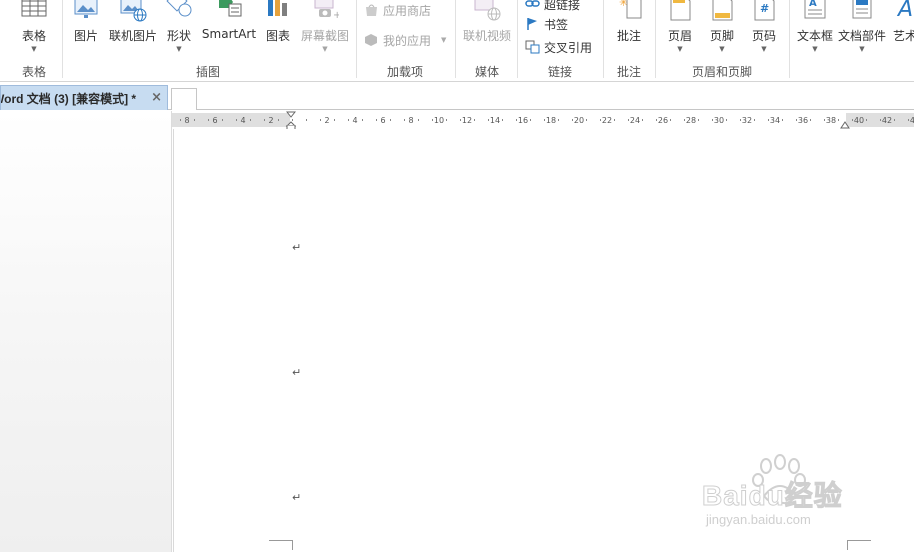 The width and height of the screenshot is (914, 552). What do you see at coordinates (568, 120) in the screenshot?
I see `ruler-text-area` at bounding box center [568, 120].